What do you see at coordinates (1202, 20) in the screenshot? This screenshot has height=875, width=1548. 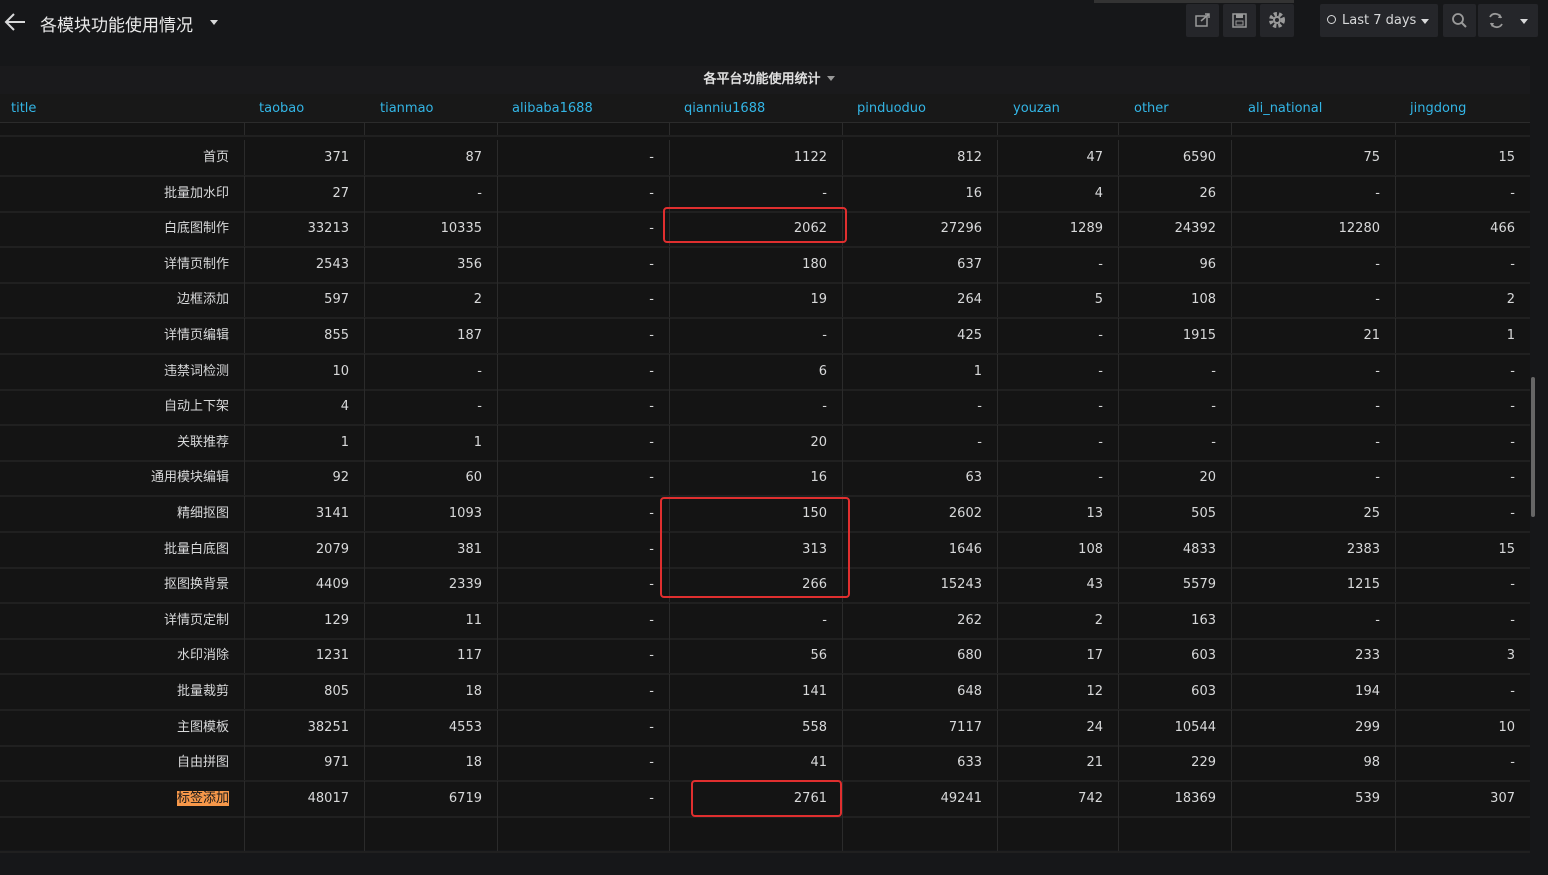 I see `share-button` at bounding box center [1202, 20].